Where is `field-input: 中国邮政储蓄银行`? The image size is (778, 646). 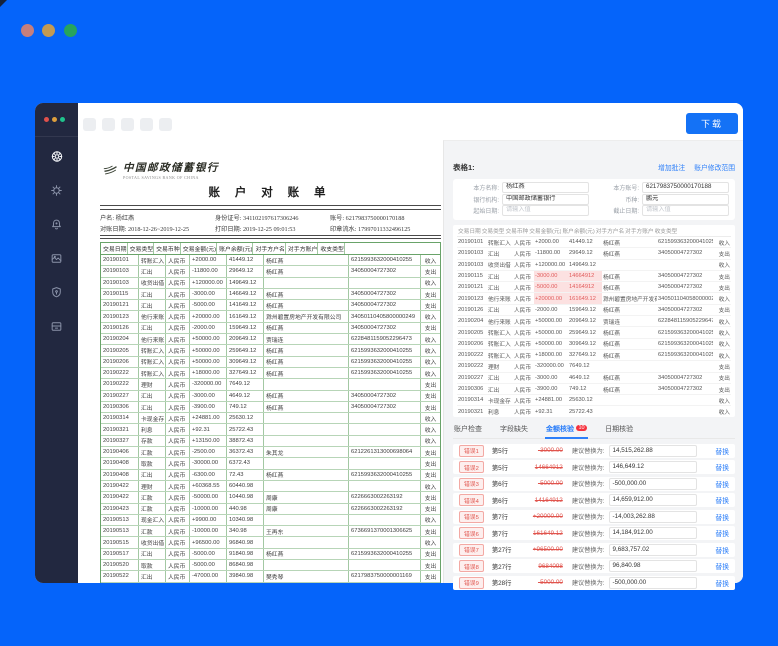
field-input: 中国邮政储蓄银行 is located at coordinates (545, 199).